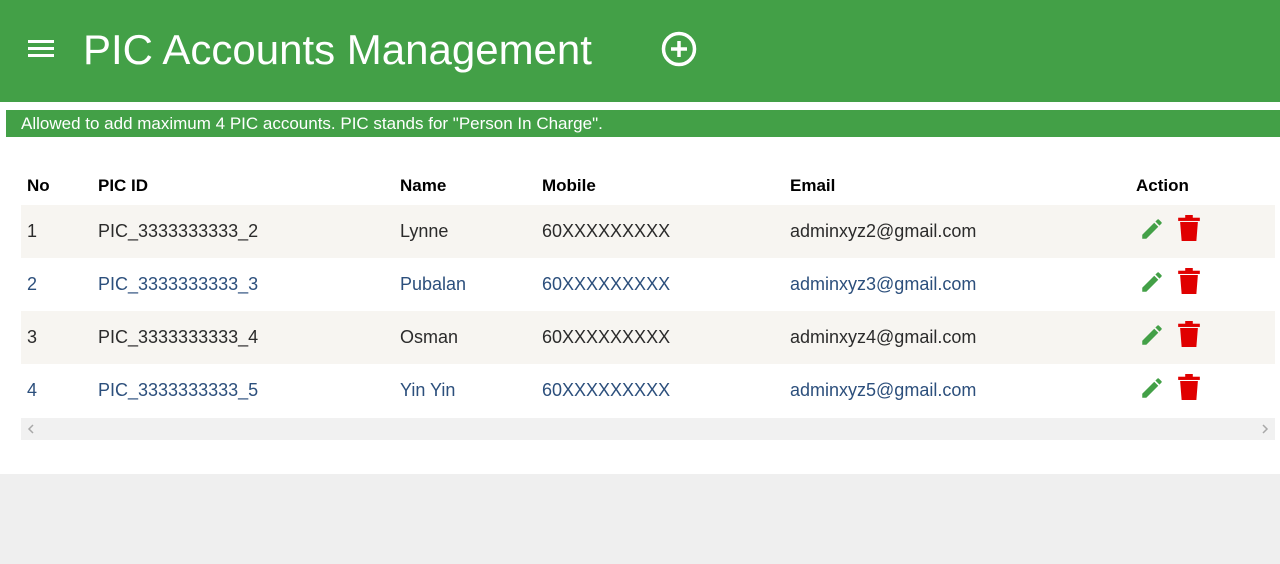  Describe the element at coordinates (32, 337) in the screenshot. I see `cell-no: 3` at that location.